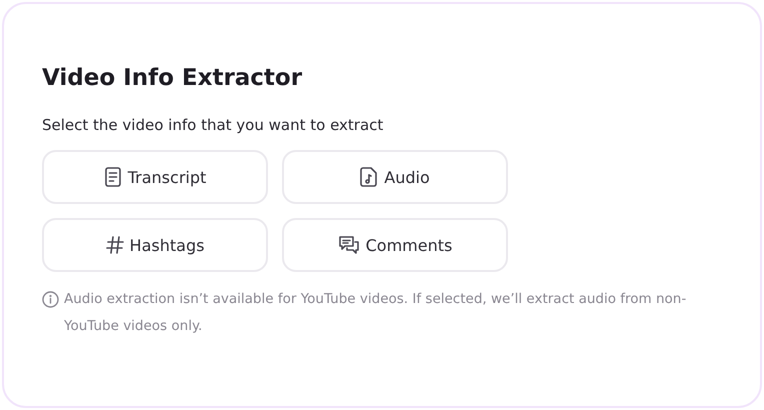  Describe the element at coordinates (213, 125) in the screenshot. I see `instruction-text: Select the video info that you want to extract` at that location.